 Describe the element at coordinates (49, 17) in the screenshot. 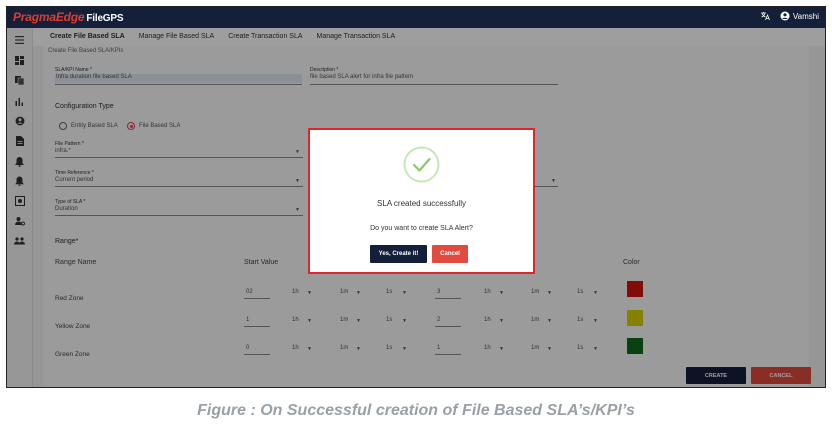

I see `brand-name: PragmaEdge` at that location.